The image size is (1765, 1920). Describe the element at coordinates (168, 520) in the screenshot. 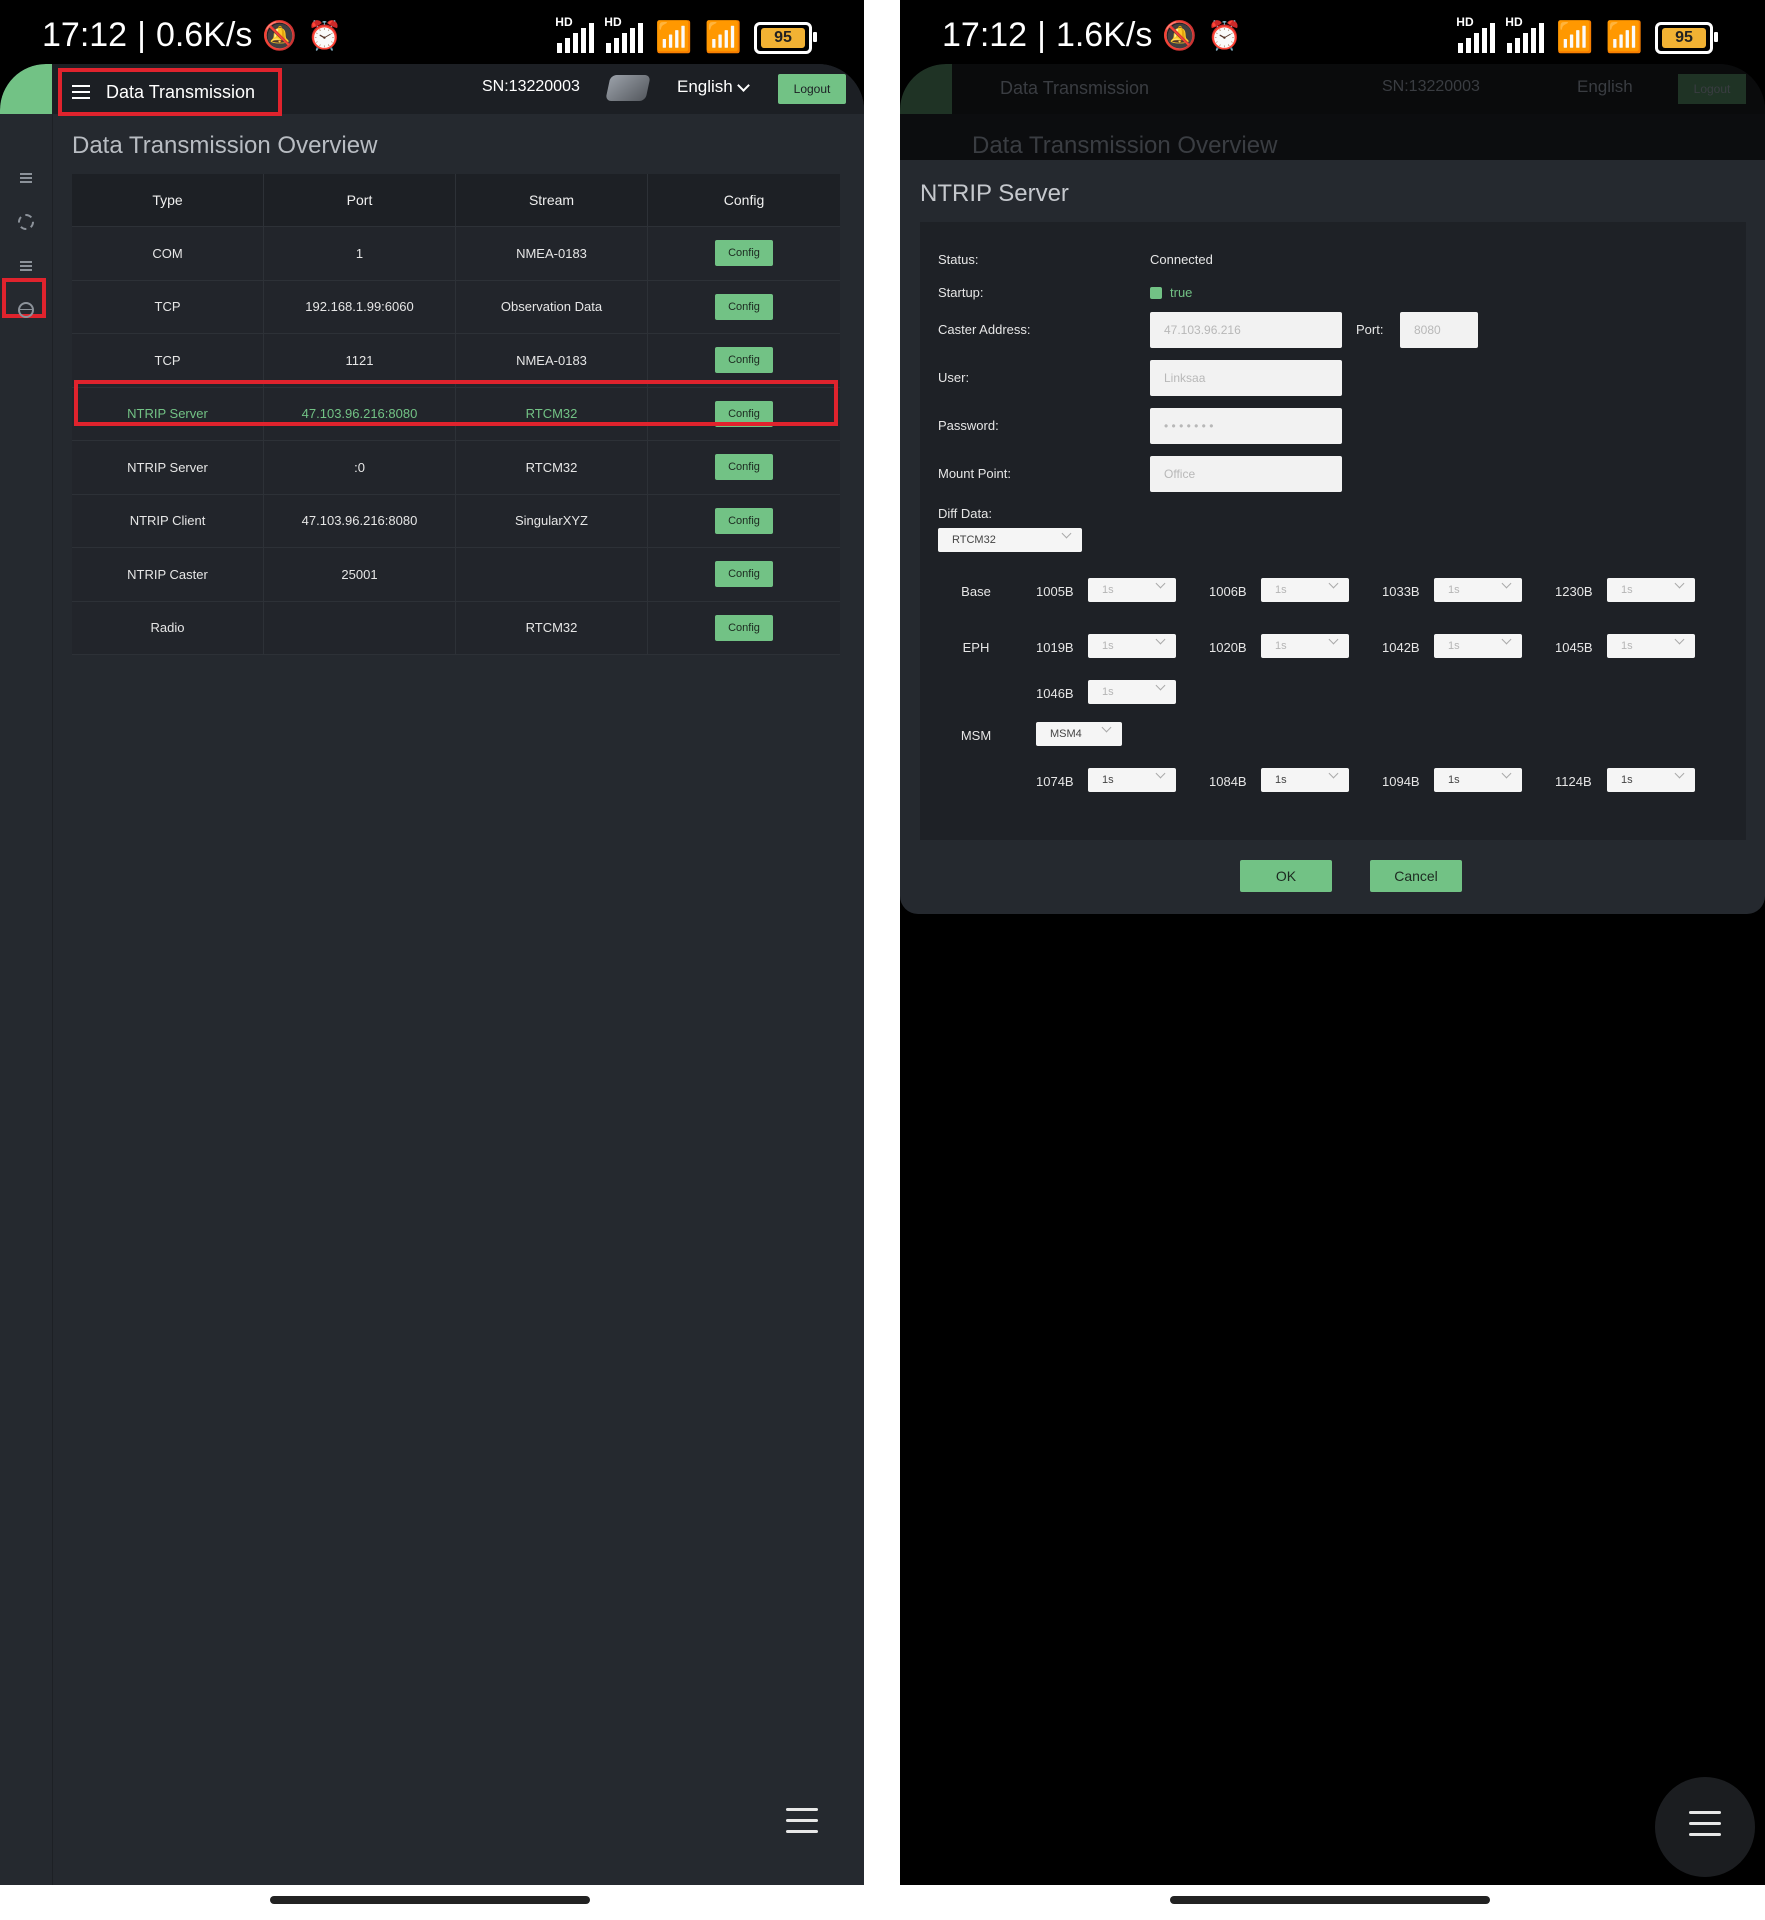

I see `cell-type: NTRIP Client` at that location.